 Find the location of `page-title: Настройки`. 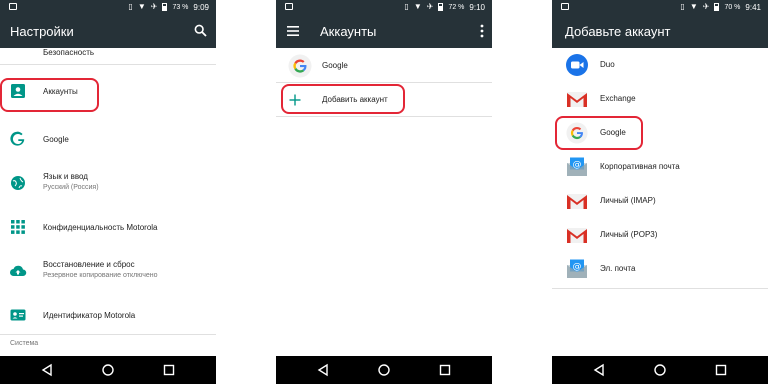

page-title: Настройки is located at coordinates (42, 31).